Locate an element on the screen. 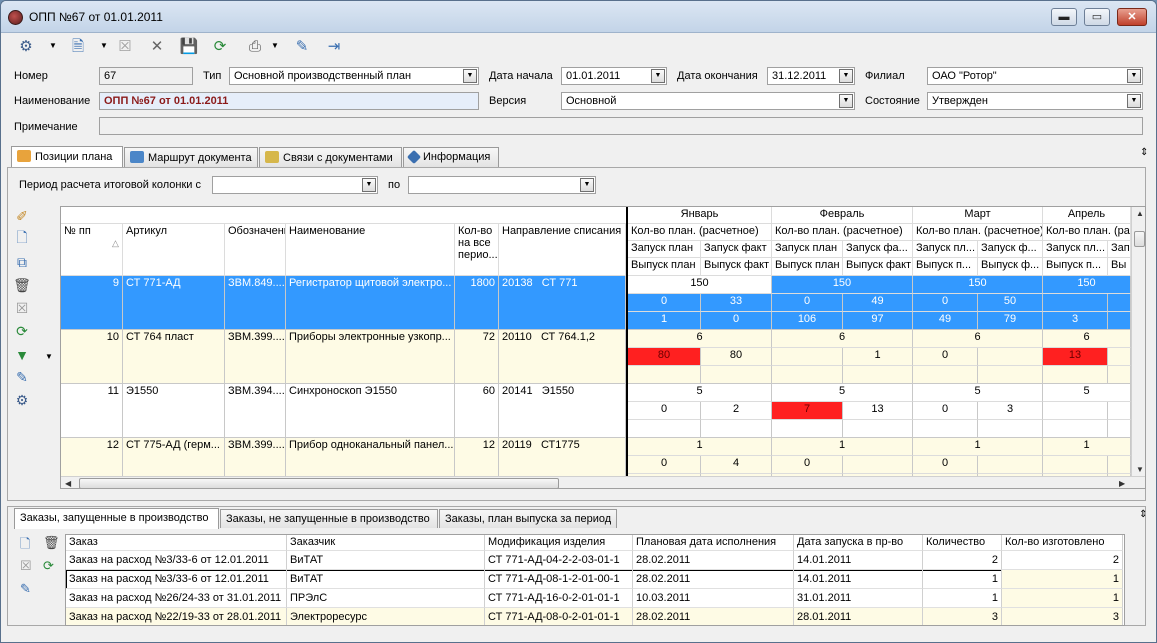  date-start-field: 01.01.2011 ▼ is located at coordinates (614, 76).